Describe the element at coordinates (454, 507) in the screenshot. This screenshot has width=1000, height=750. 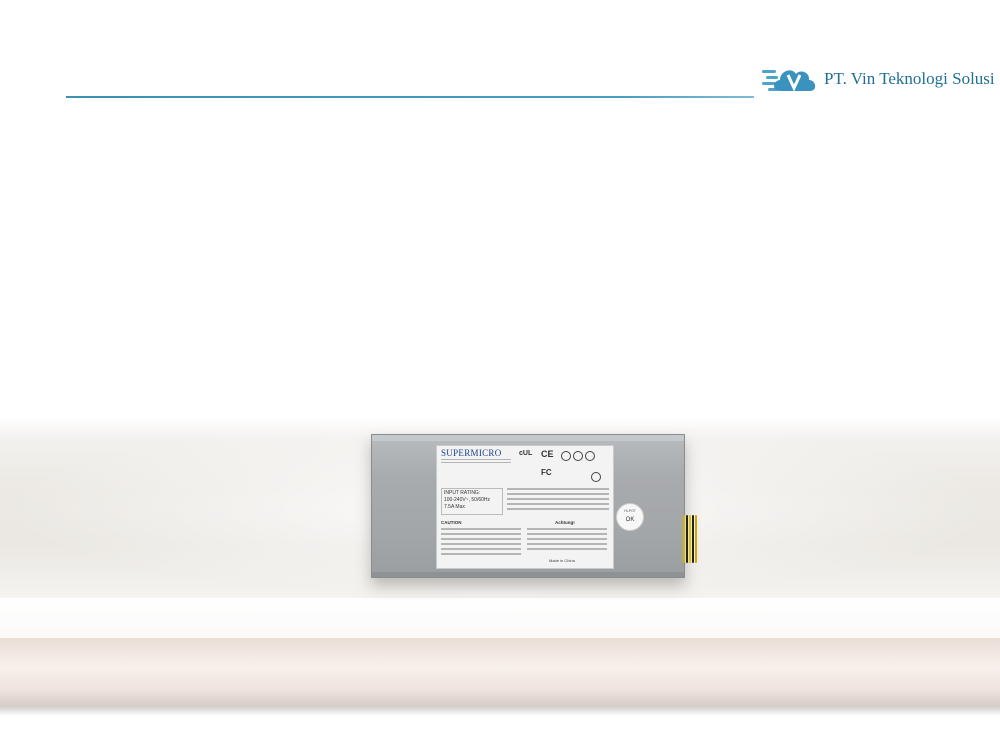
I see `input-current: 7.5A Max` at that location.